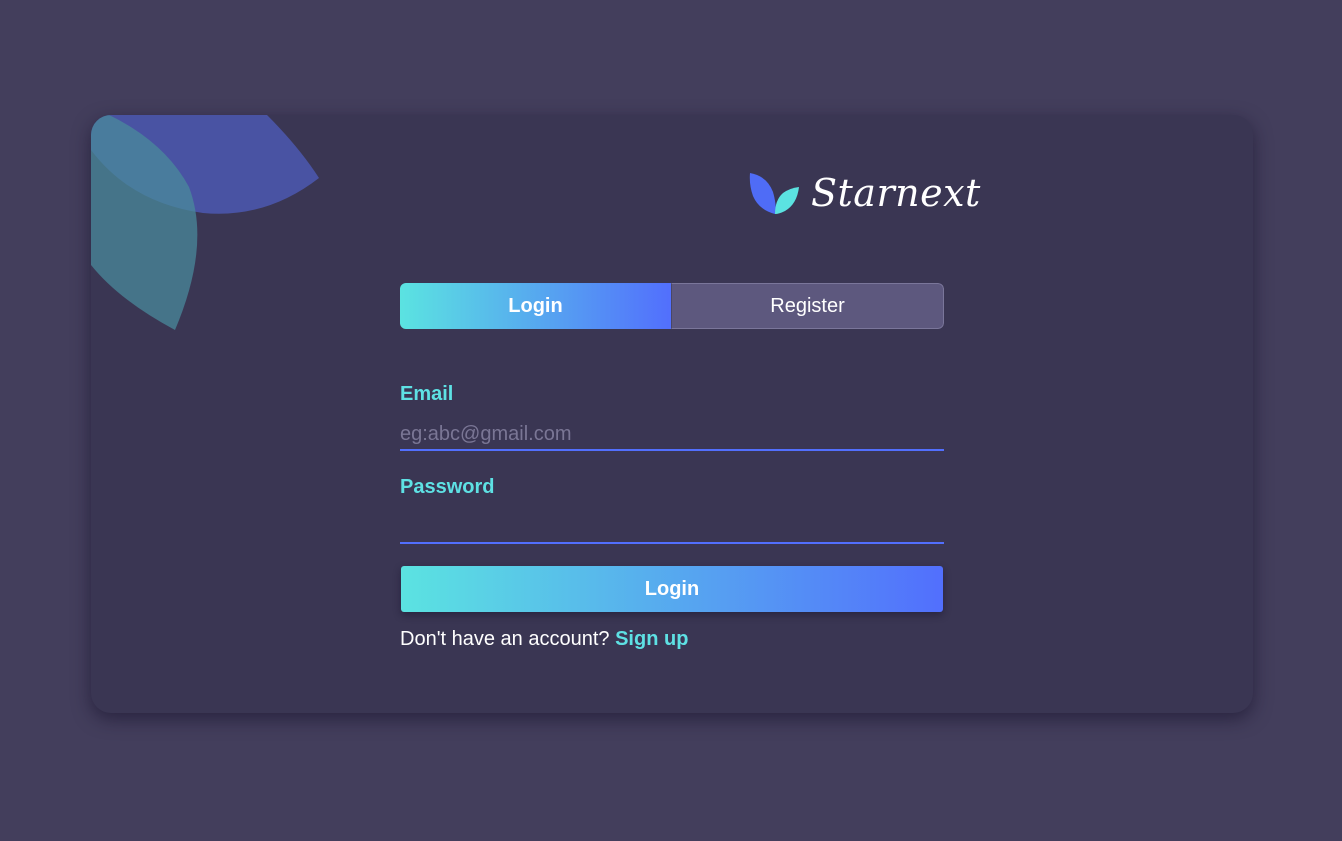 This screenshot has width=1342, height=841. What do you see at coordinates (896, 193) in the screenshot?
I see `brand-name: Starnext` at bounding box center [896, 193].